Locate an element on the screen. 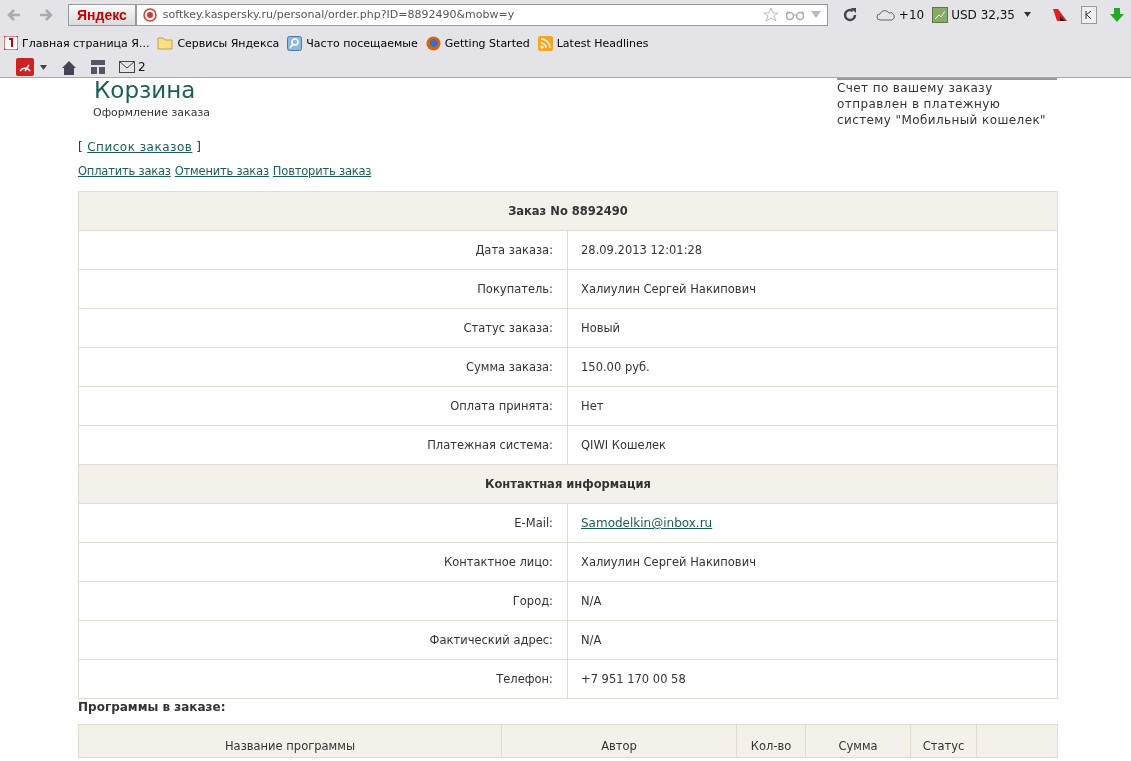 This screenshot has height=761, width=1131. weather-widget: +10 is located at coordinates (900, 14).